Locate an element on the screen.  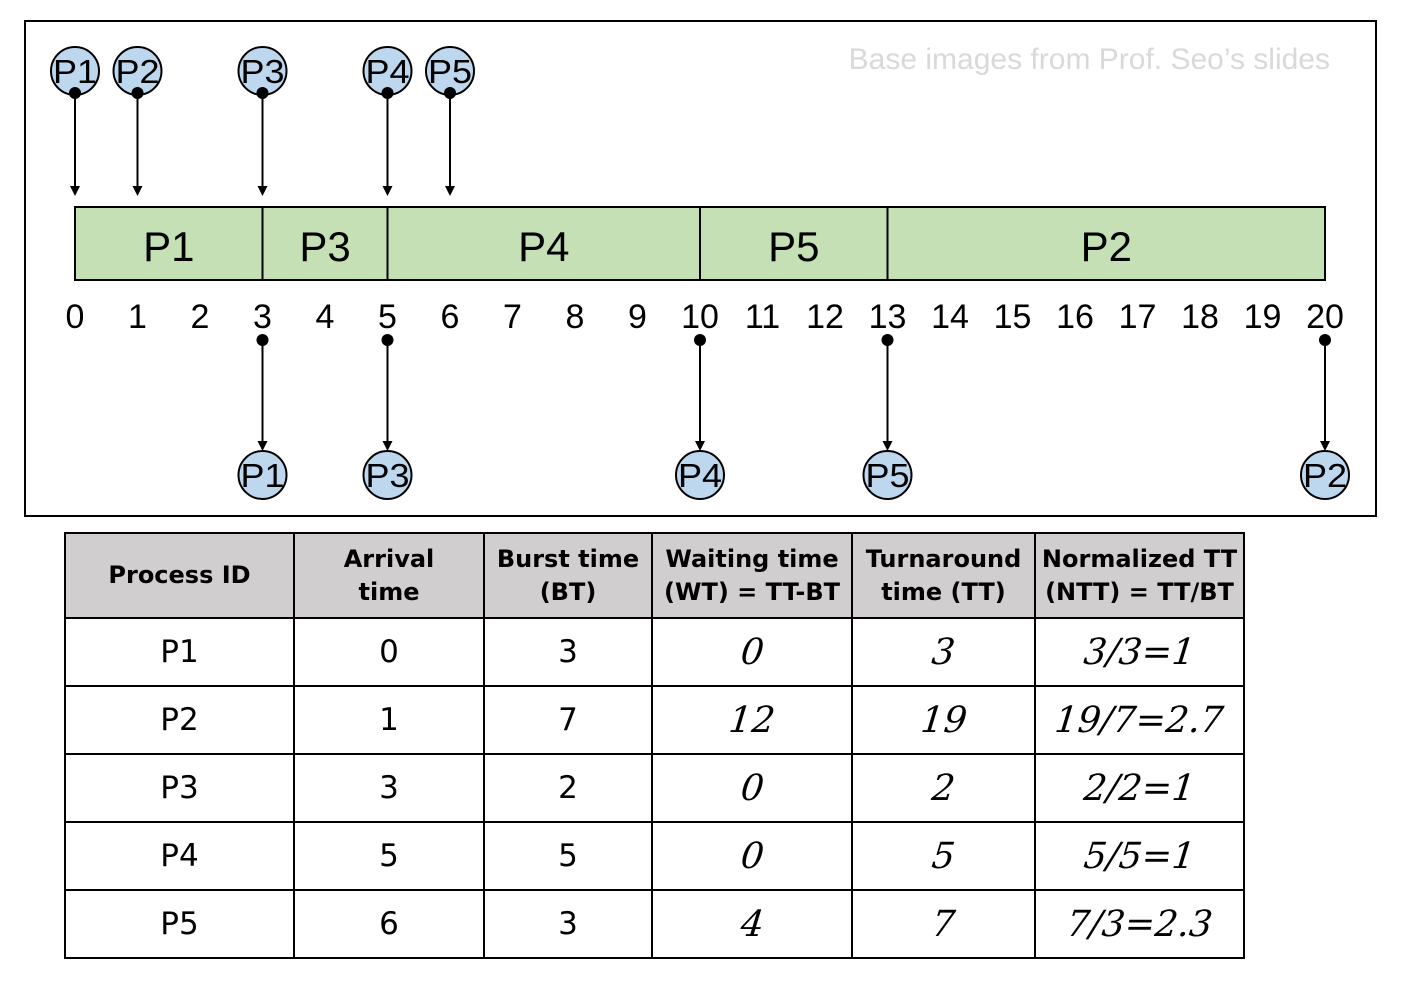
cell-arrival-time: 3 is located at coordinates (389, 788).